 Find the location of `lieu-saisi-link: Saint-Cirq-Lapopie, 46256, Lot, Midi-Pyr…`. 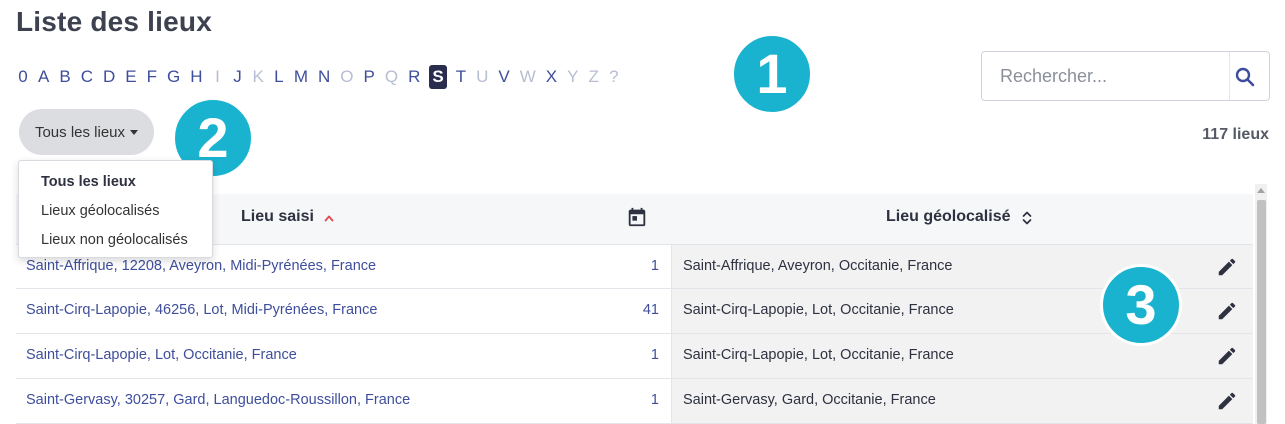

lieu-saisi-link: Saint-Cirq-Lapopie, 46256, Lot, Midi-Pyr… is located at coordinates (201, 310).